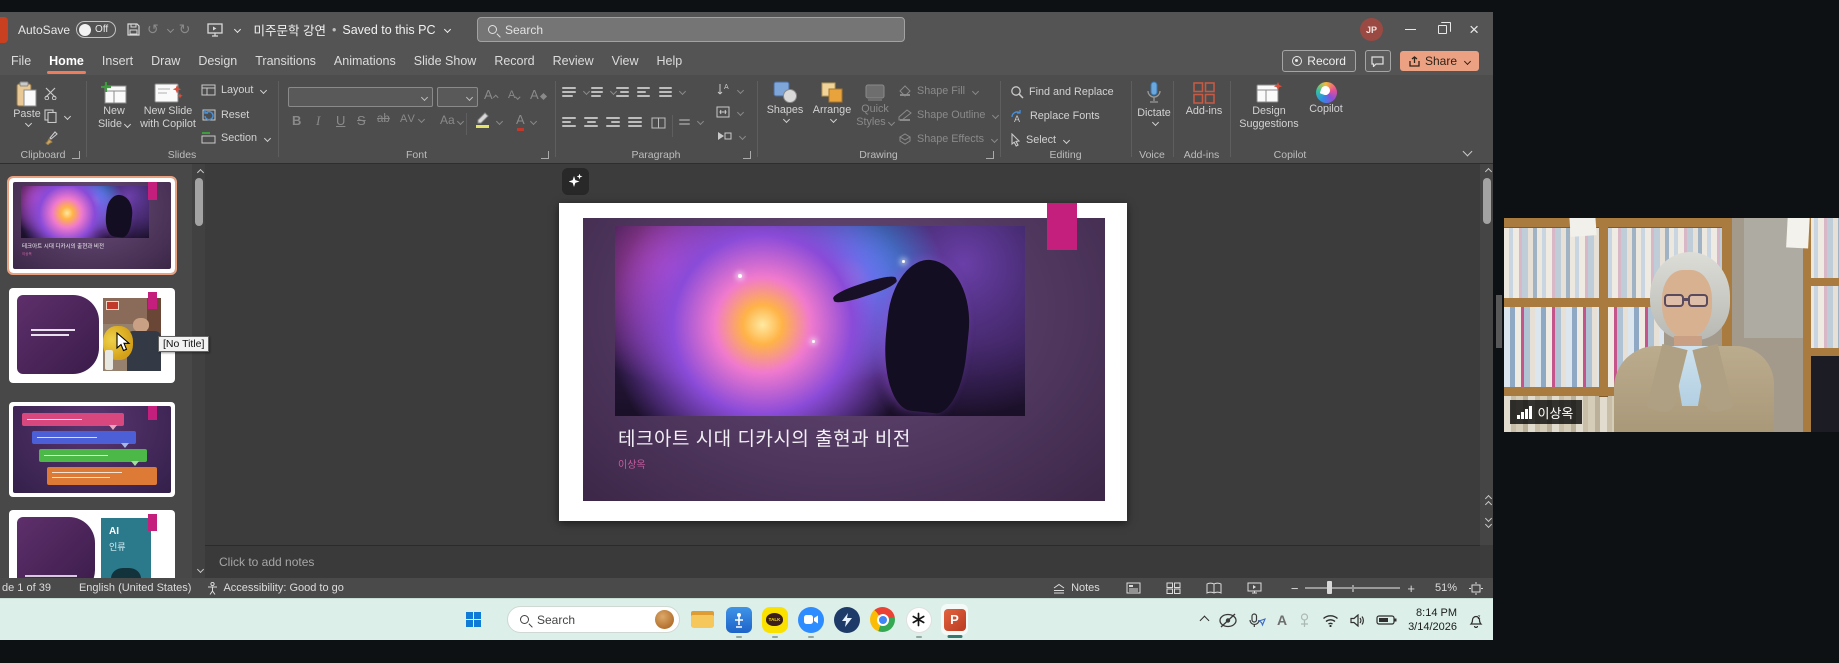 Image resolution: width=1839 pixels, height=663 pixels. I want to click on tab-view: View, so click(625, 62).